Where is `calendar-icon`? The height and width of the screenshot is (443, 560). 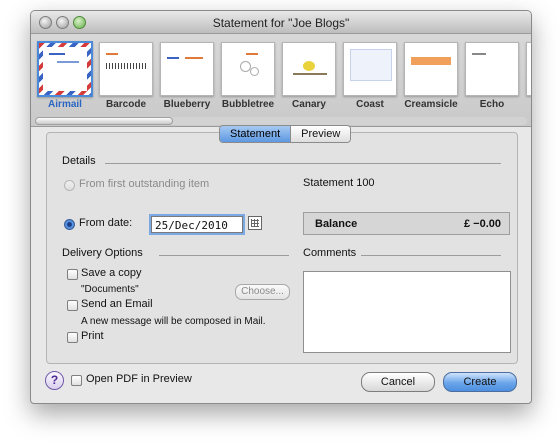 calendar-icon is located at coordinates (255, 223).